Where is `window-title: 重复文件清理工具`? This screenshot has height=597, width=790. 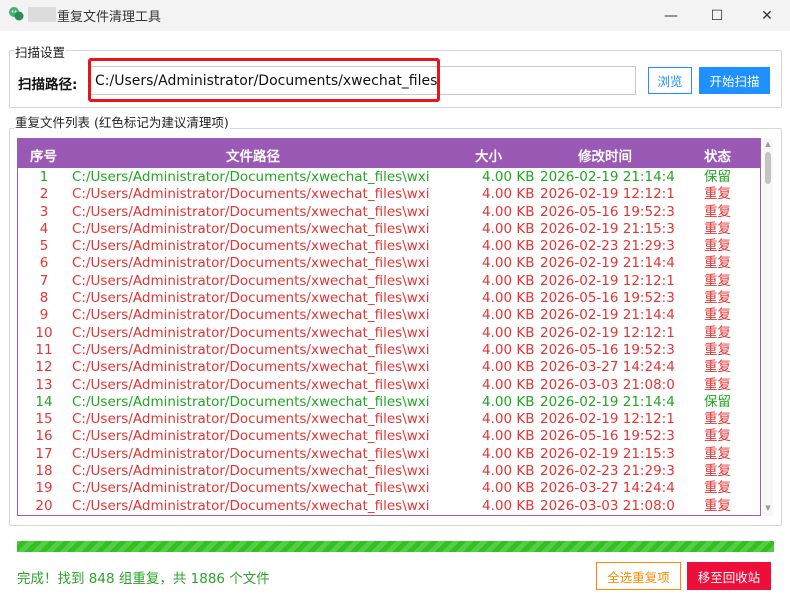
window-title: 重复文件清理工具 is located at coordinates (109, 17).